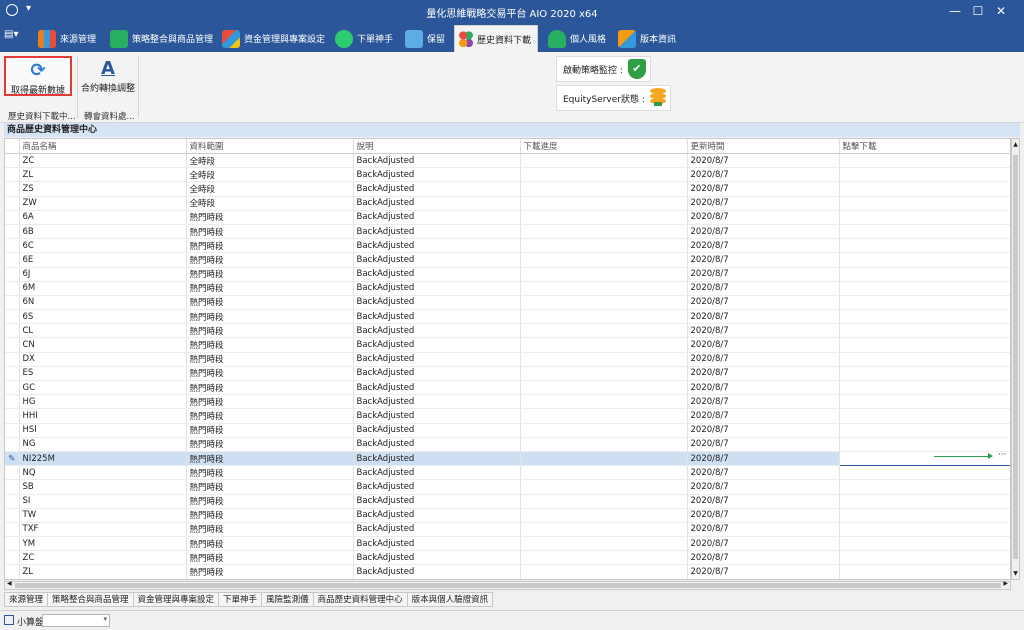 The width and height of the screenshot is (1024, 630). I want to click on table-row: ES 熱門時段 BackAdjusted 2020/8/7, so click(507, 374).